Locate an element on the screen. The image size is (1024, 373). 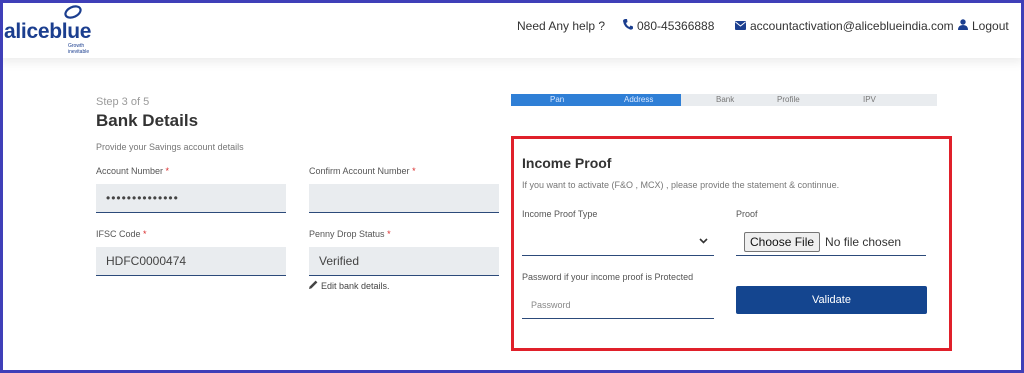
logout-label: Logout is located at coordinates (990, 26).